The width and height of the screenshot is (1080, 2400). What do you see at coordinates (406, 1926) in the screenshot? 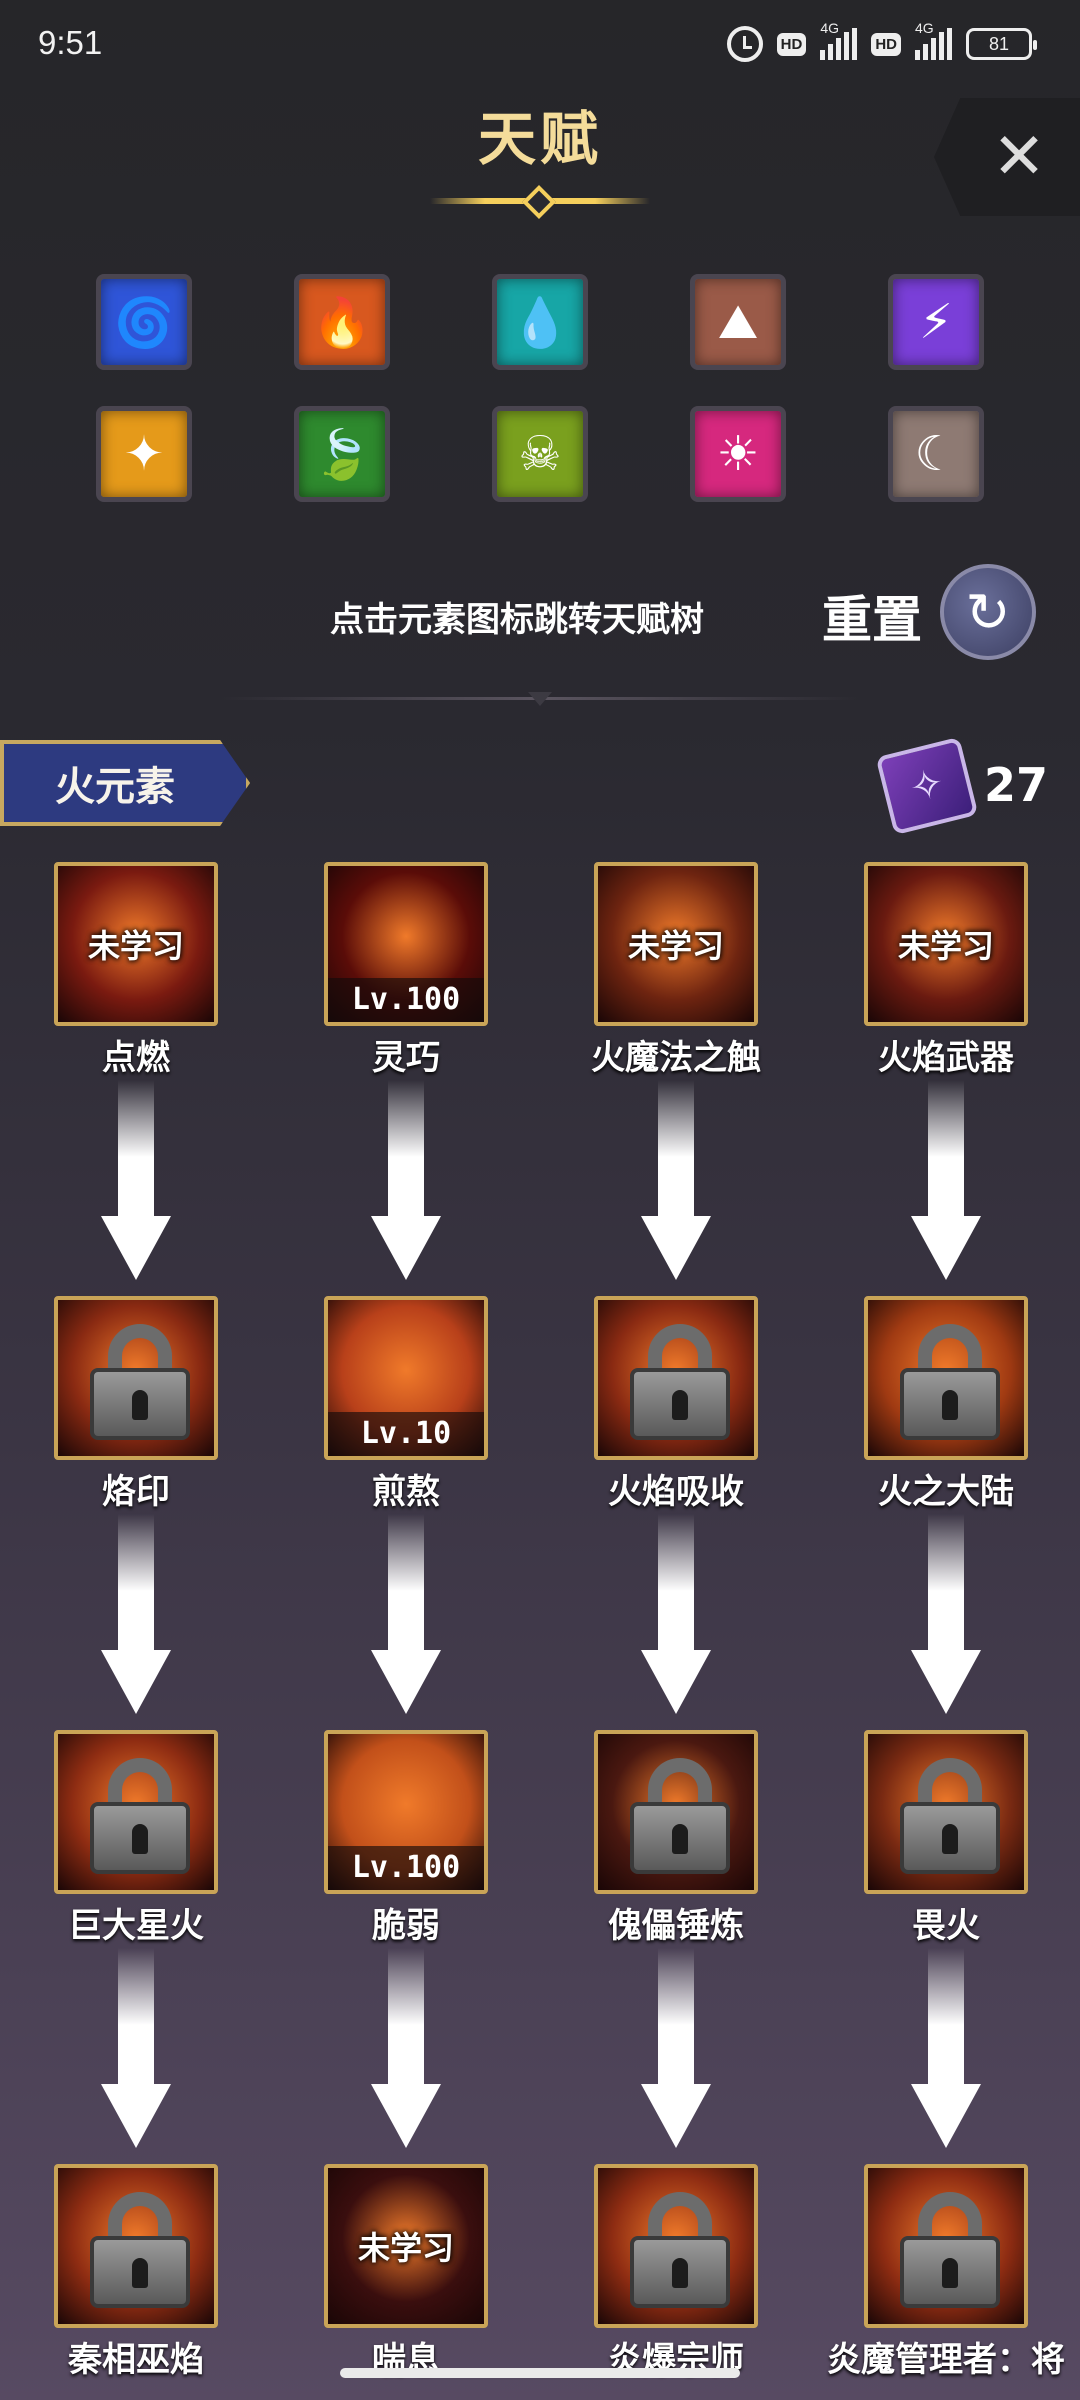
I see `skill-name: 脆弱` at bounding box center [406, 1926].